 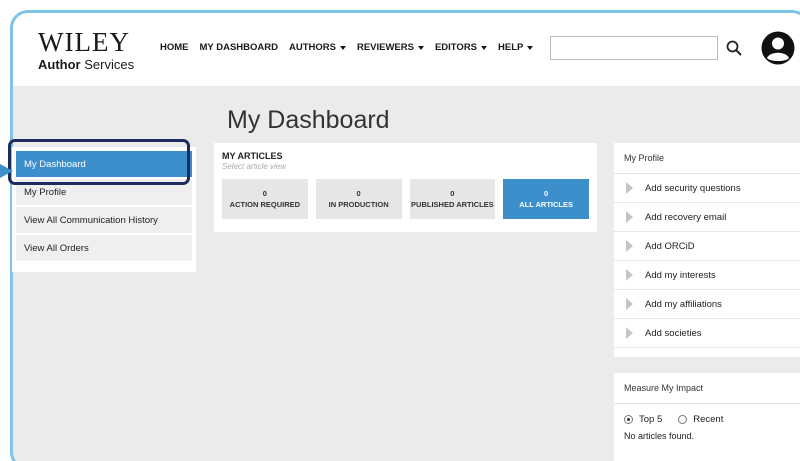 I want to click on profile-item-orcid: Add ORCiD, so click(x=707, y=246).